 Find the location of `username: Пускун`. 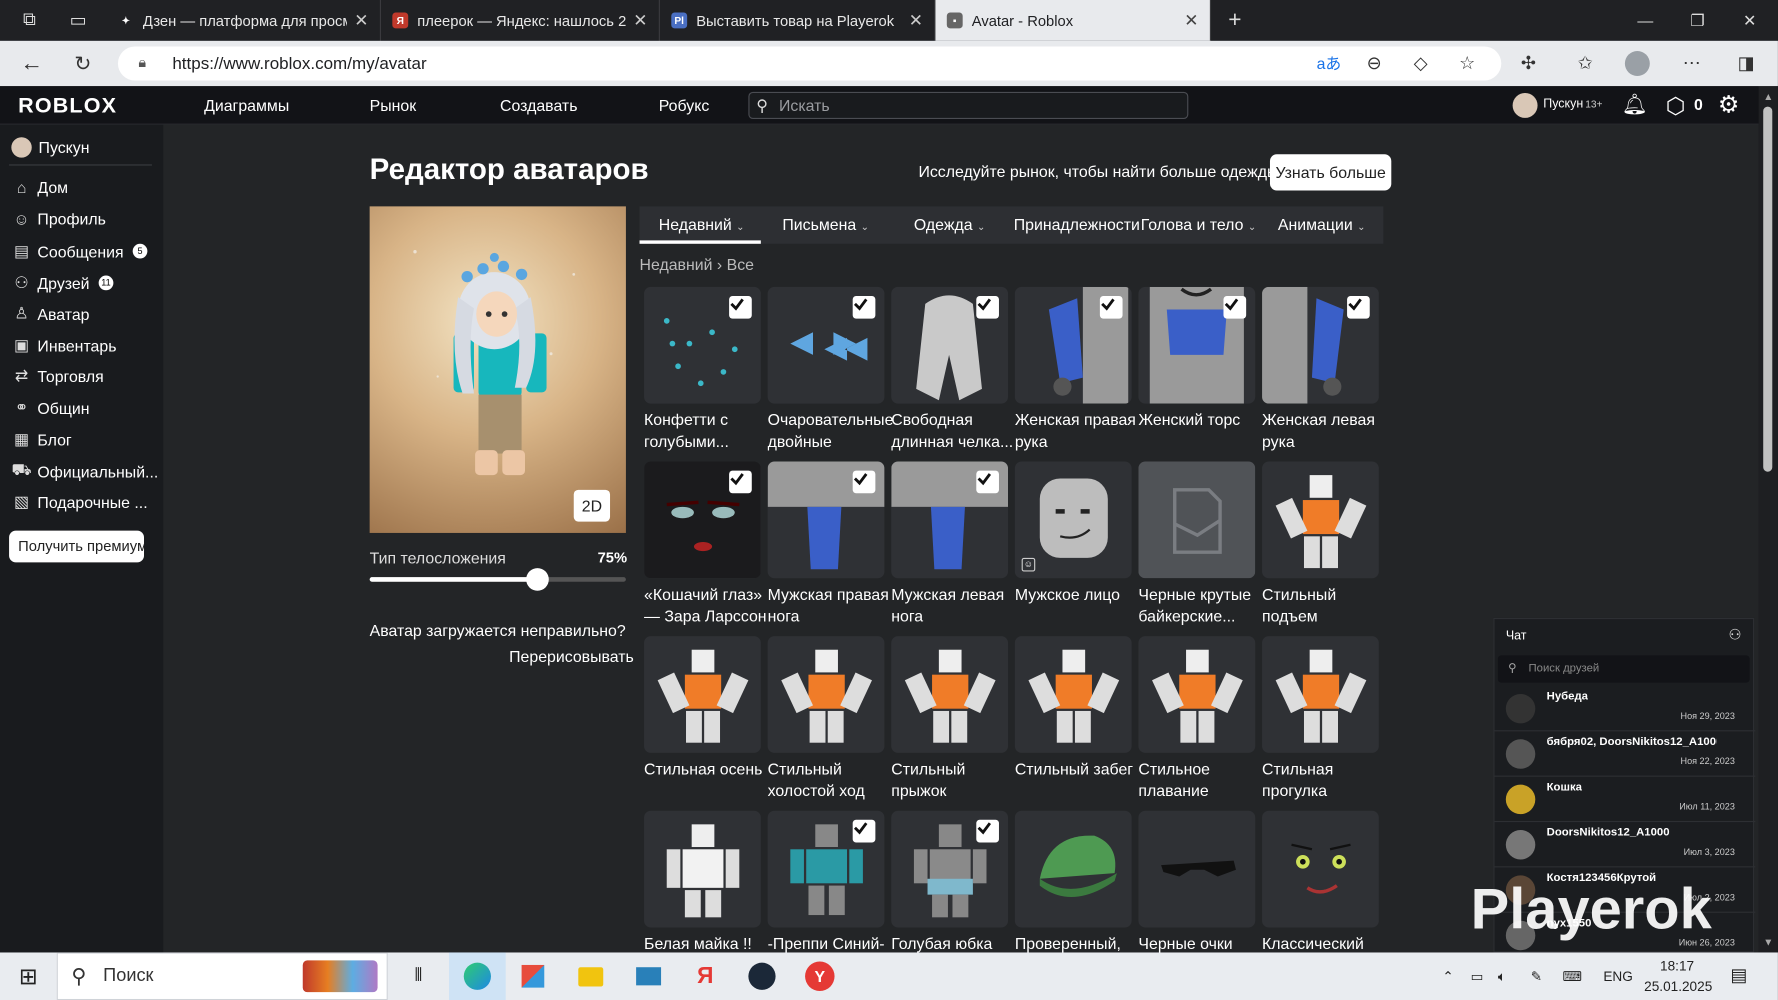

username: Пускун is located at coordinates (1563, 105).